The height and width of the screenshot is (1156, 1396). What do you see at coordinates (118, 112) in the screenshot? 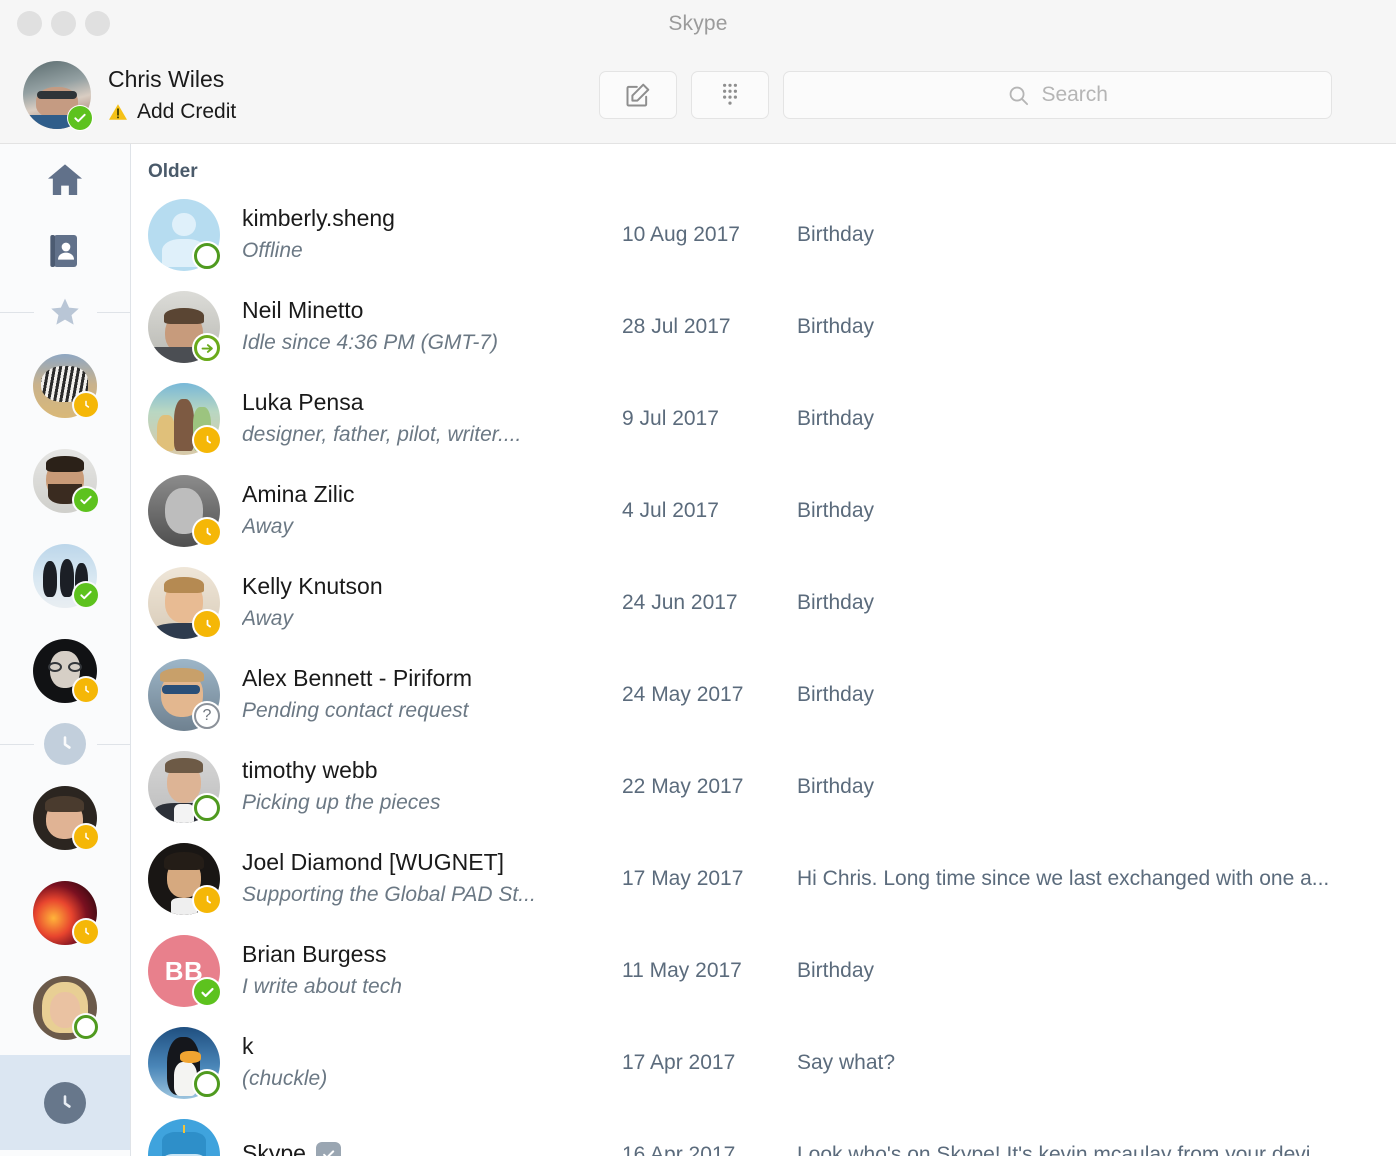
I see `warning-triangle-icon` at bounding box center [118, 112].